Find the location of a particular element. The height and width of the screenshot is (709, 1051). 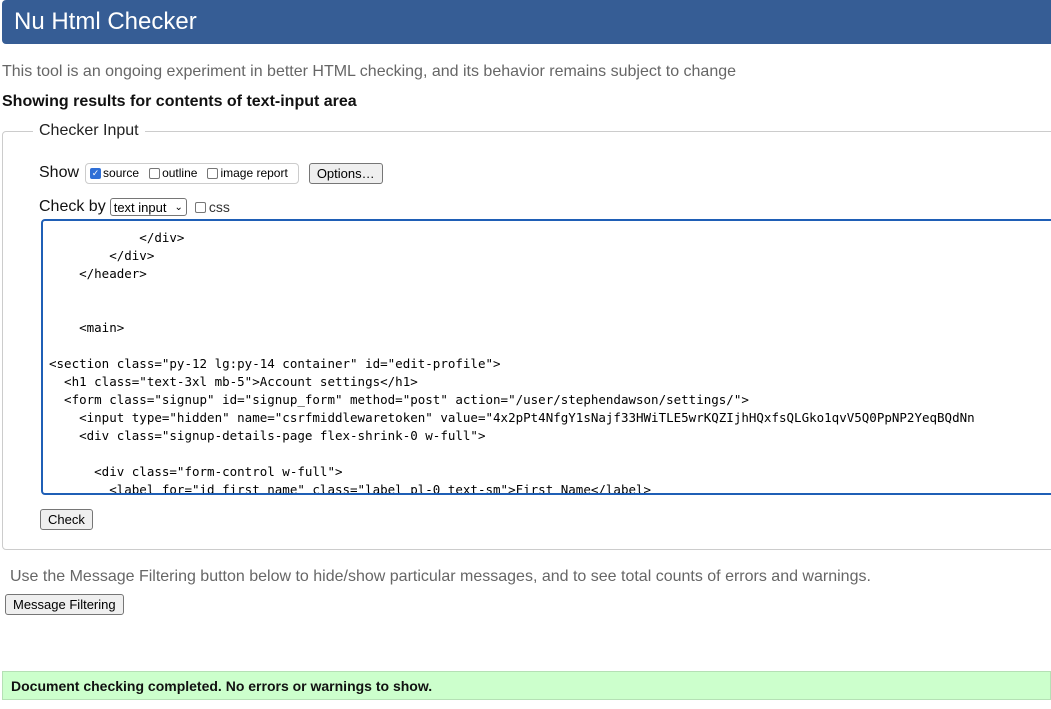

source-checkbox: ✓ is located at coordinates (96, 173).